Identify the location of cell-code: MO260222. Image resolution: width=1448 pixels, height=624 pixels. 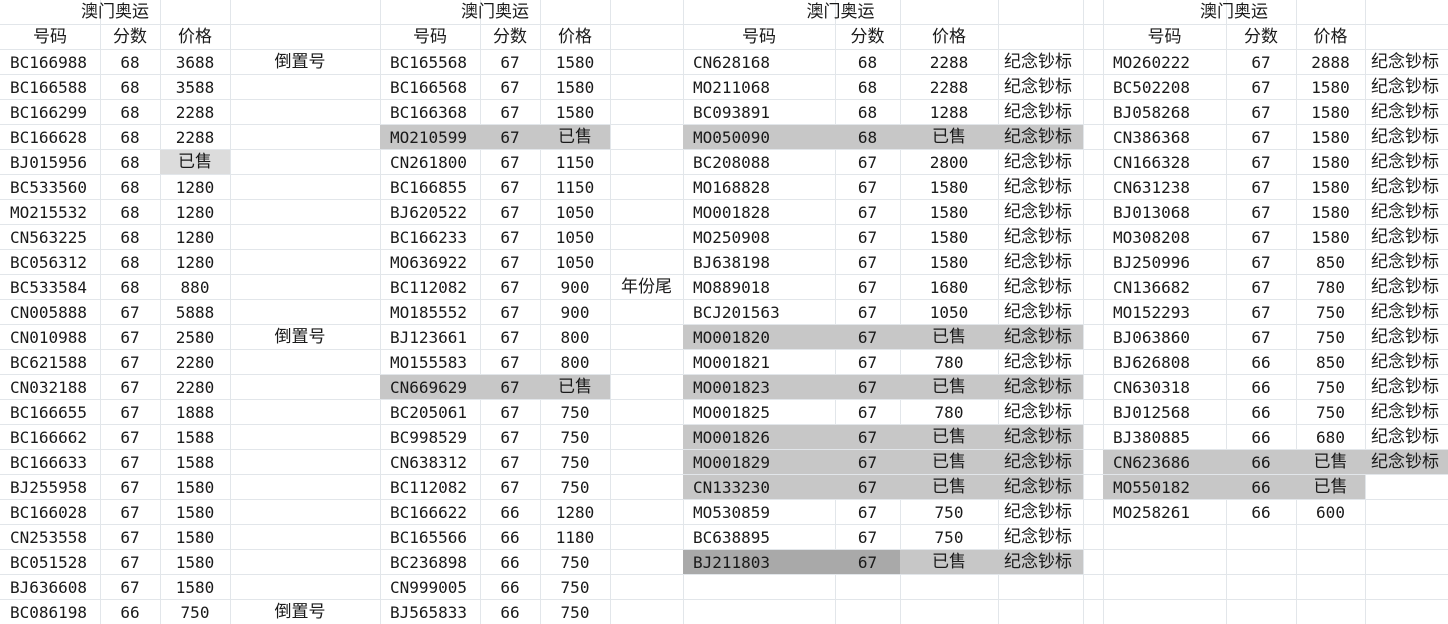
(1164, 62).